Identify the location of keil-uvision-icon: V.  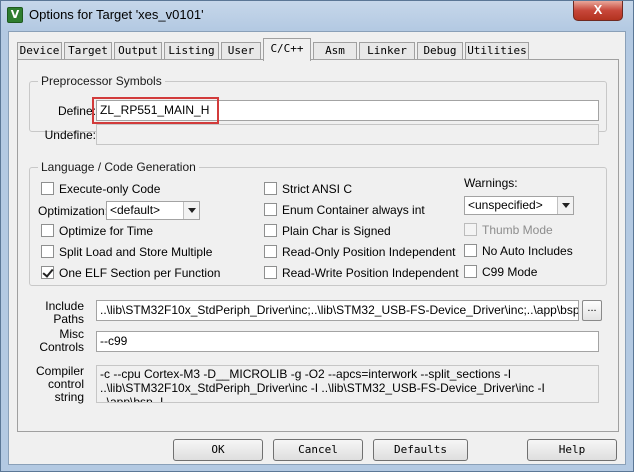
(15, 15).